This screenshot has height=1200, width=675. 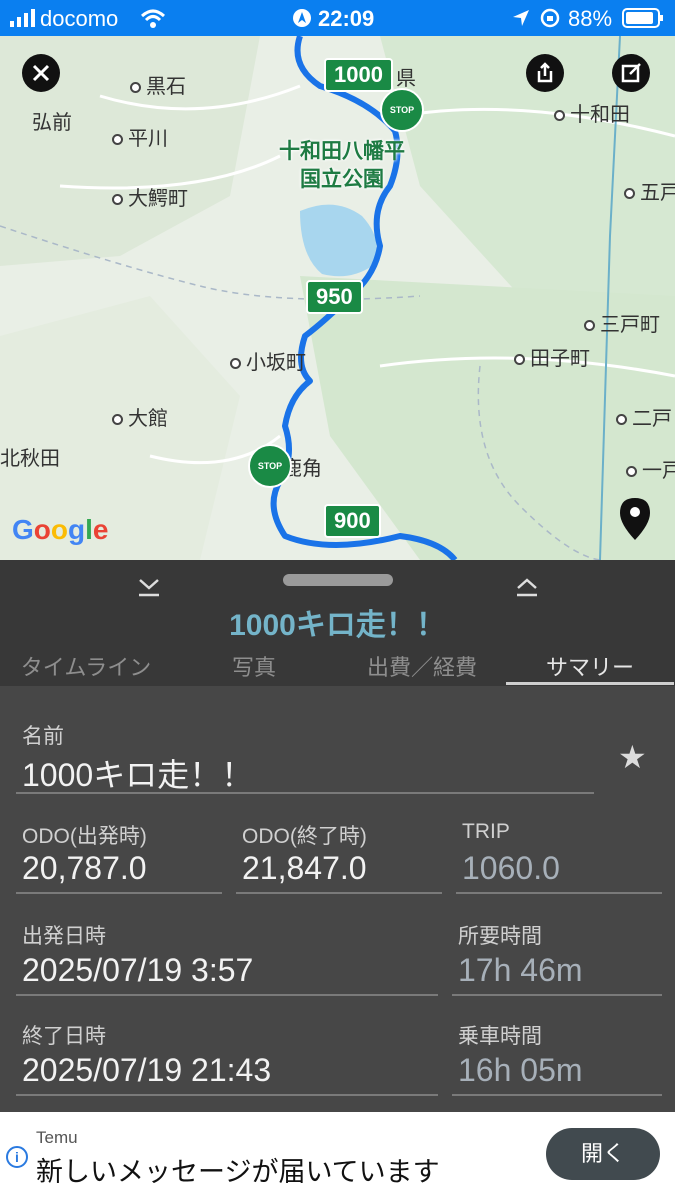 I want to click on info-icon: i, so click(x=17, y=1157).